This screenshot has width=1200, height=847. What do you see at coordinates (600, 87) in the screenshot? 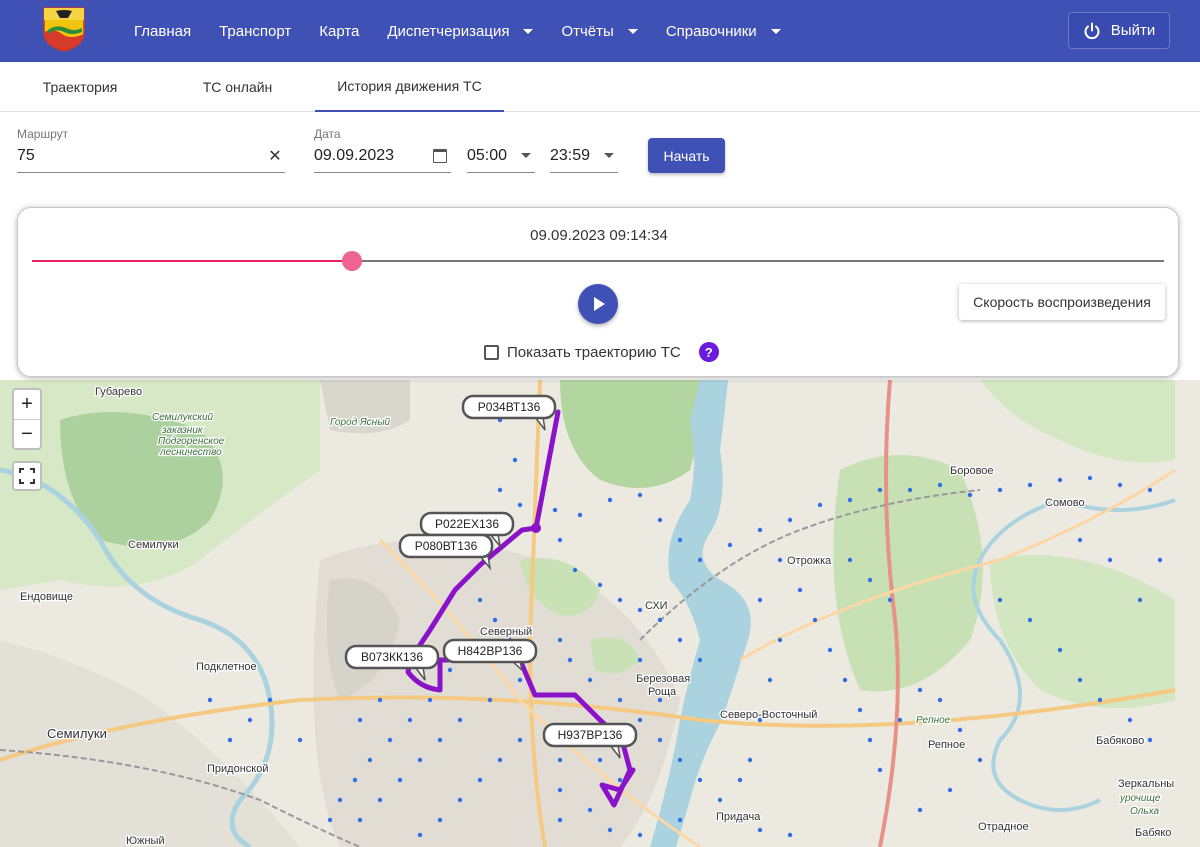
I see `tab-bar: Траектория ТС онлайн История движения ТС` at bounding box center [600, 87].